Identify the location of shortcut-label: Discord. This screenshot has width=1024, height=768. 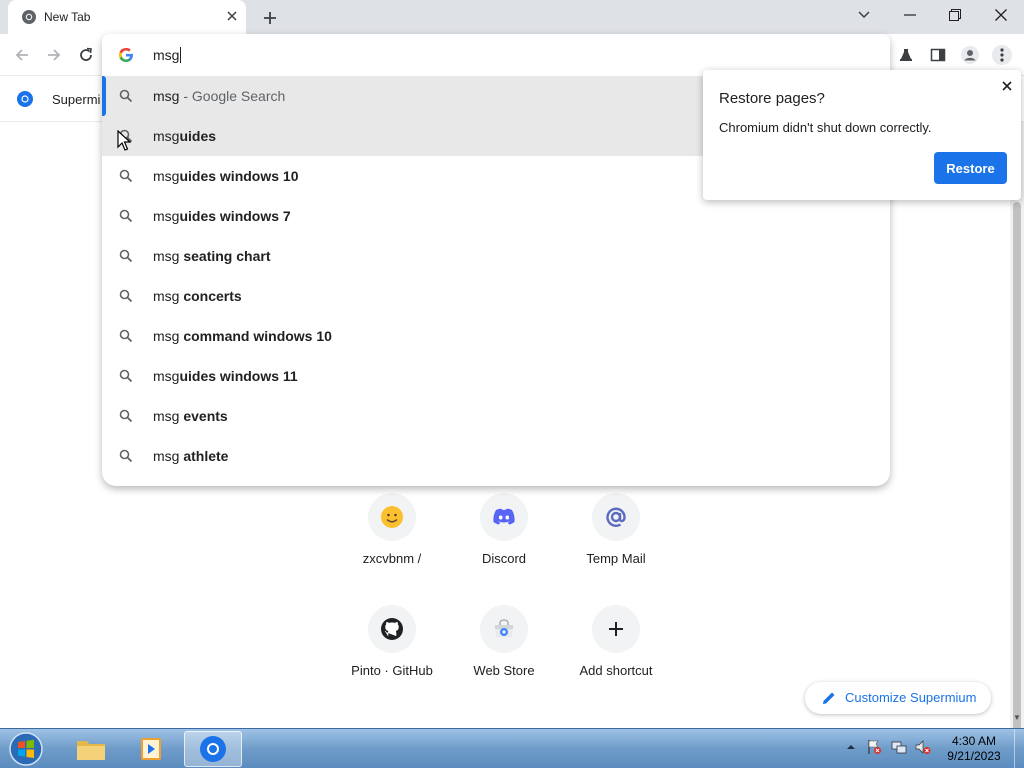
(504, 558).